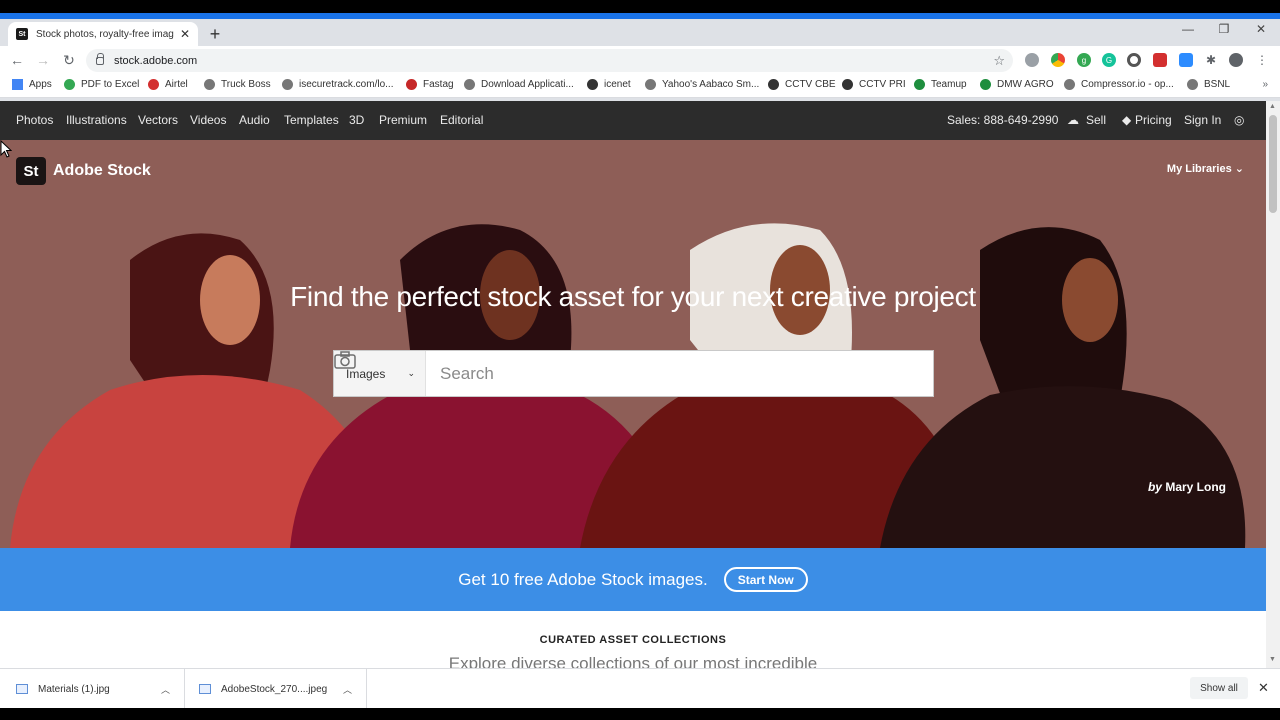 The width and height of the screenshot is (1280, 720). What do you see at coordinates (1153, 120) in the screenshot?
I see `pricing-link: Pricing` at bounding box center [1153, 120].